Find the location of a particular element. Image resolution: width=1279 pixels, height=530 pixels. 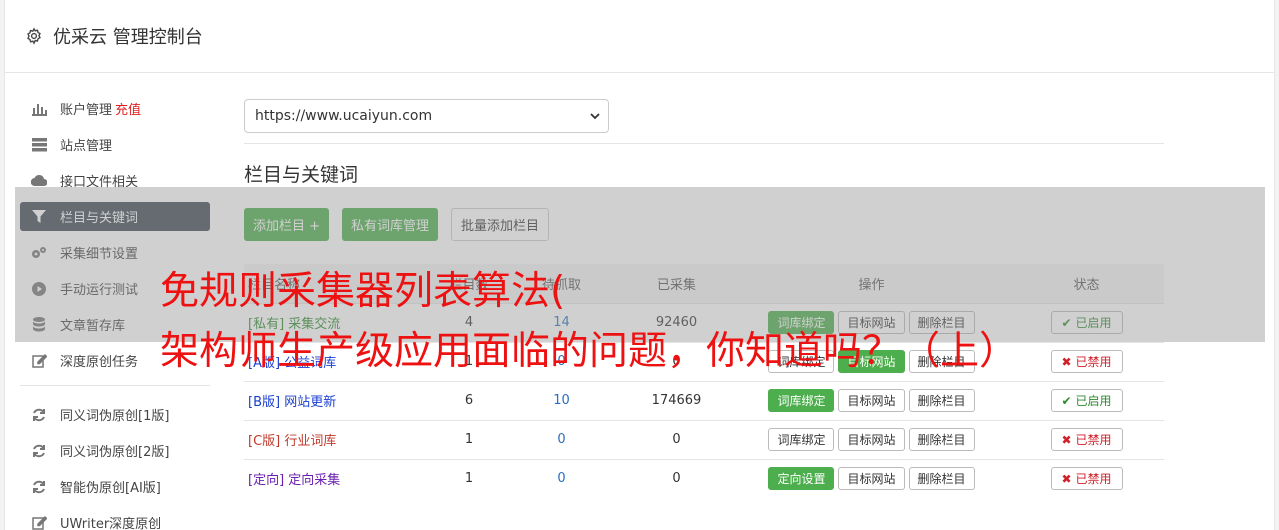

top-bar: 优采云 管理控制台 is located at coordinates (639, 36).